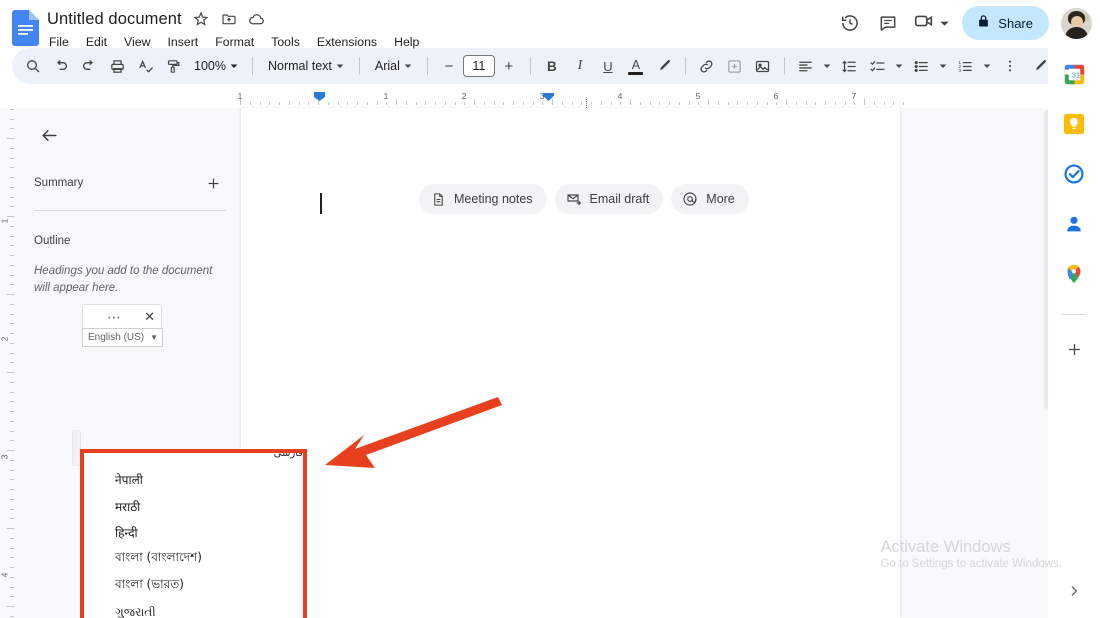 The width and height of the screenshot is (1100, 618). Describe the element at coordinates (137, 42) in the screenshot. I see `menu-item-view: View` at that location.